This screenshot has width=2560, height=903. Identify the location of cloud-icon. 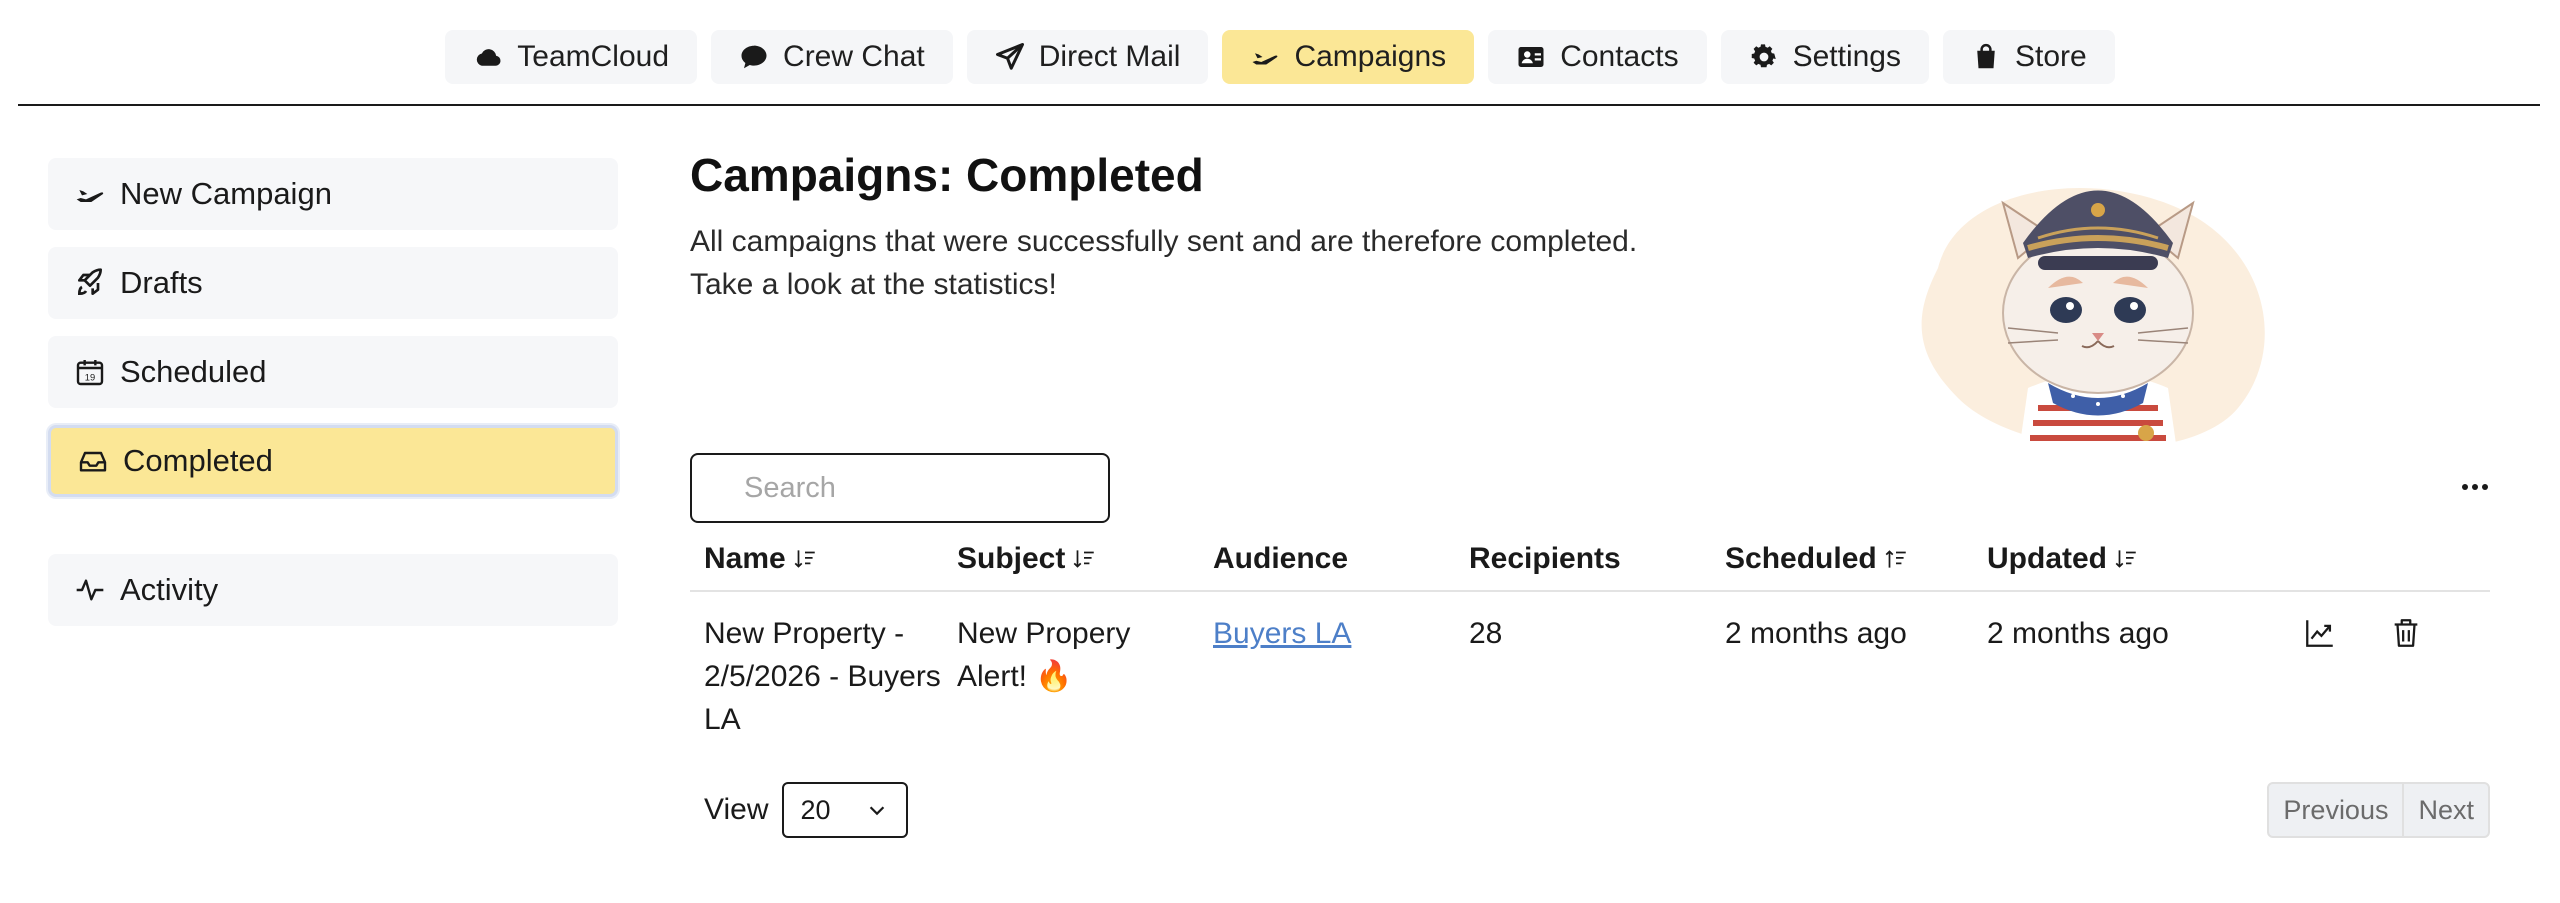
(489, 57).